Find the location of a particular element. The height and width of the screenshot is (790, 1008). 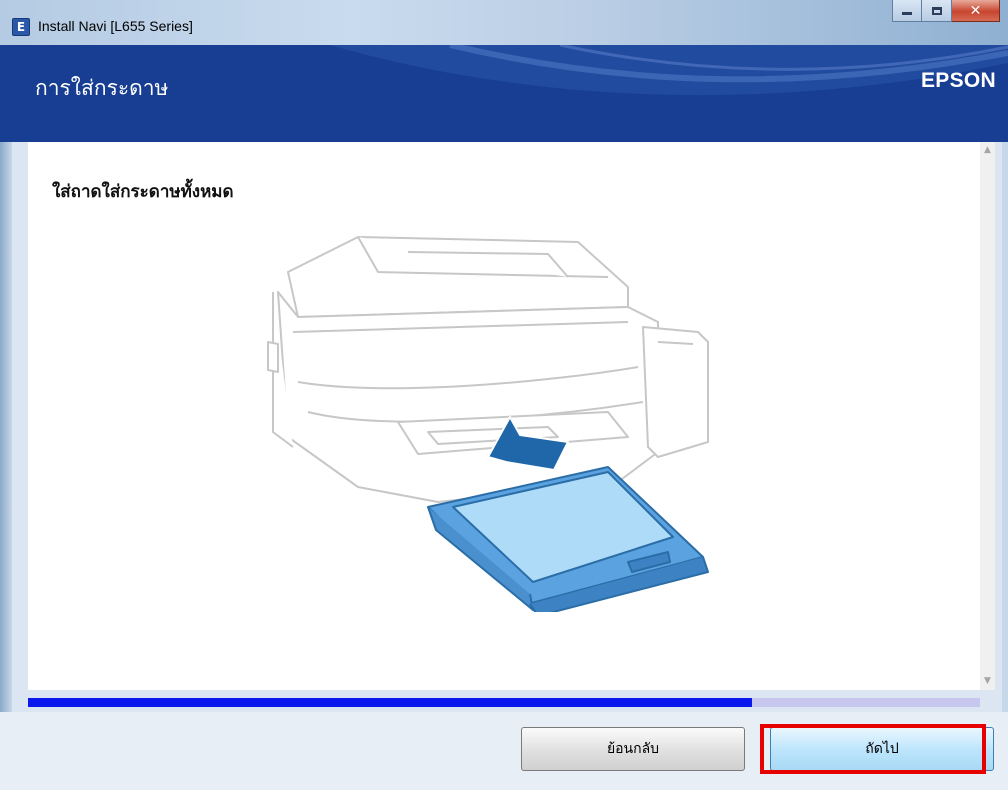

minimize-icon is located at coordinates (907, 13).